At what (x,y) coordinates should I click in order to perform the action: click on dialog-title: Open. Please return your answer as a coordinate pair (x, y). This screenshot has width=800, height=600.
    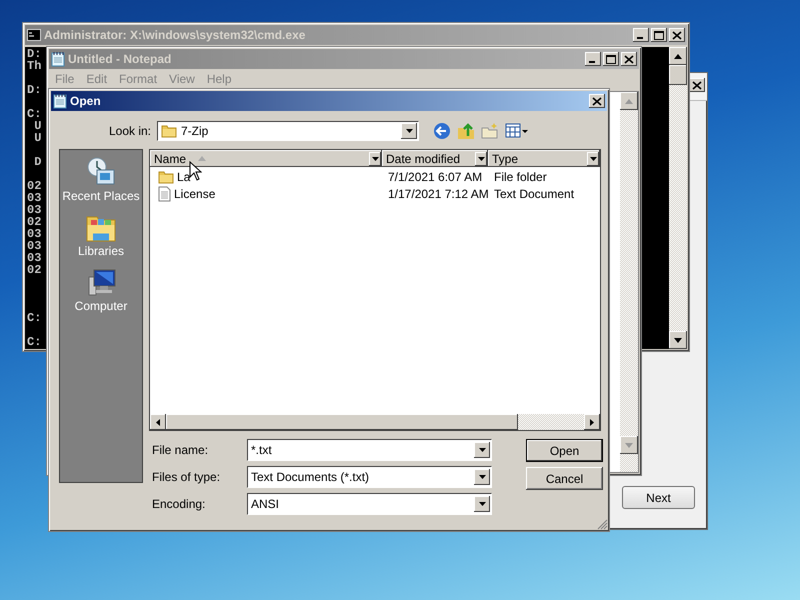
    Looking at the image, I should click on (86, 101).